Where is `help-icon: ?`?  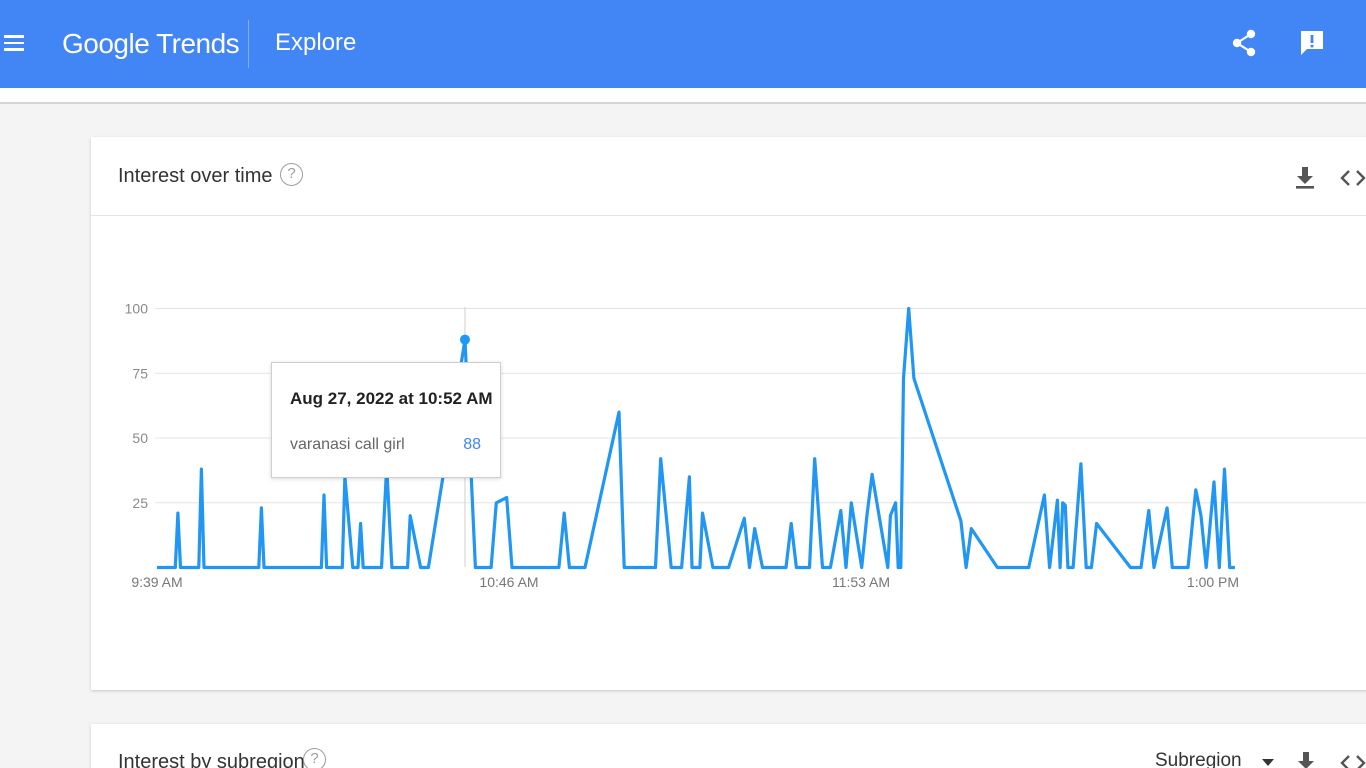
help-icon: ? is located at coordinates (314, 758).